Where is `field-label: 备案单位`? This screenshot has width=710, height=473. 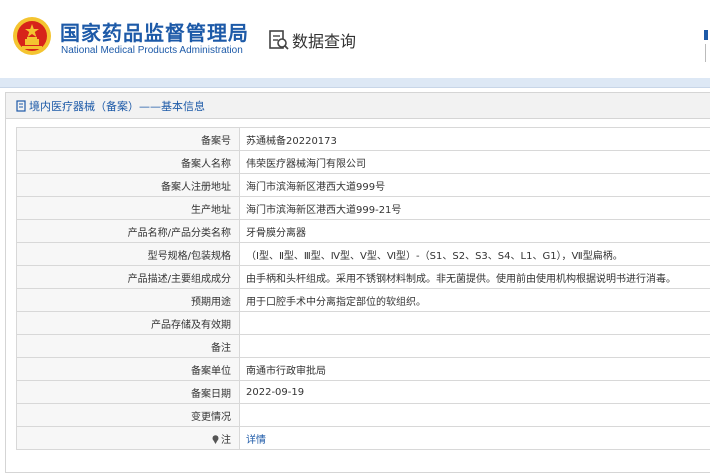 field-label: 备案单位 is located at coordinates (128, 369).